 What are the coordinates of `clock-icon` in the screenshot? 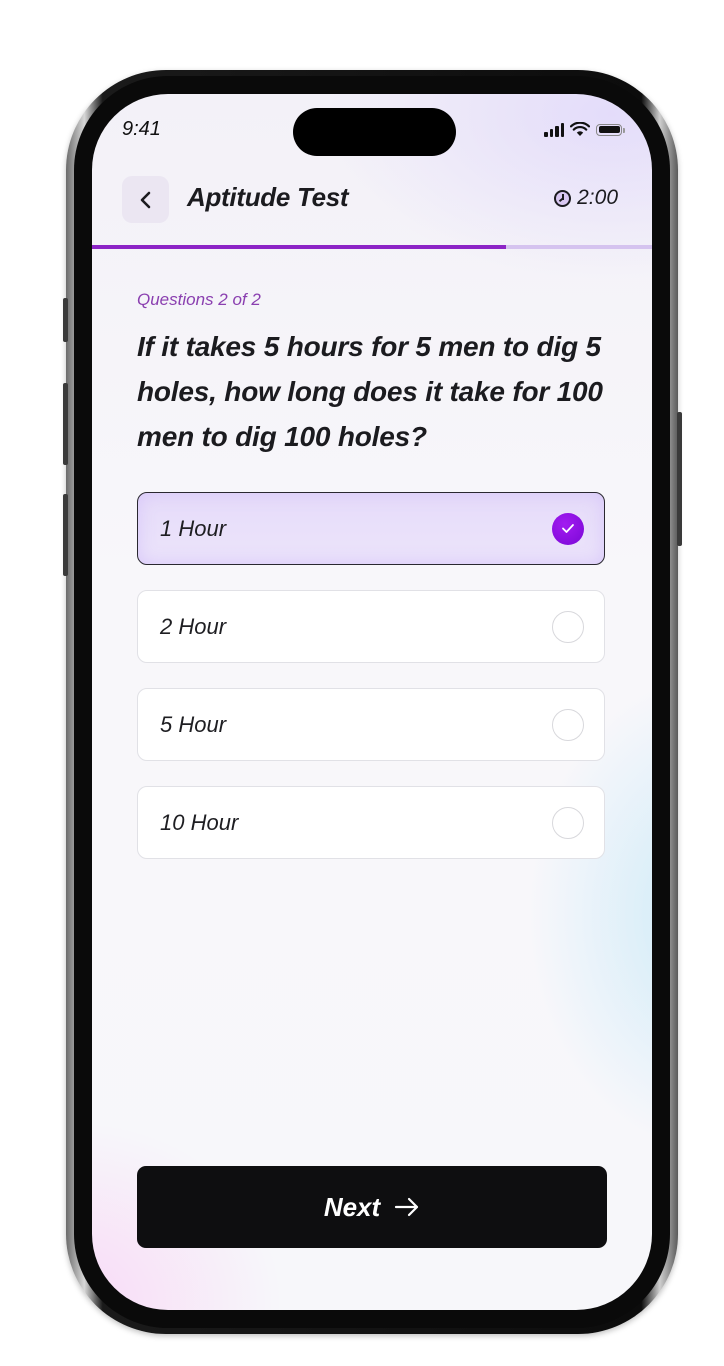 It's located at (563, 198).